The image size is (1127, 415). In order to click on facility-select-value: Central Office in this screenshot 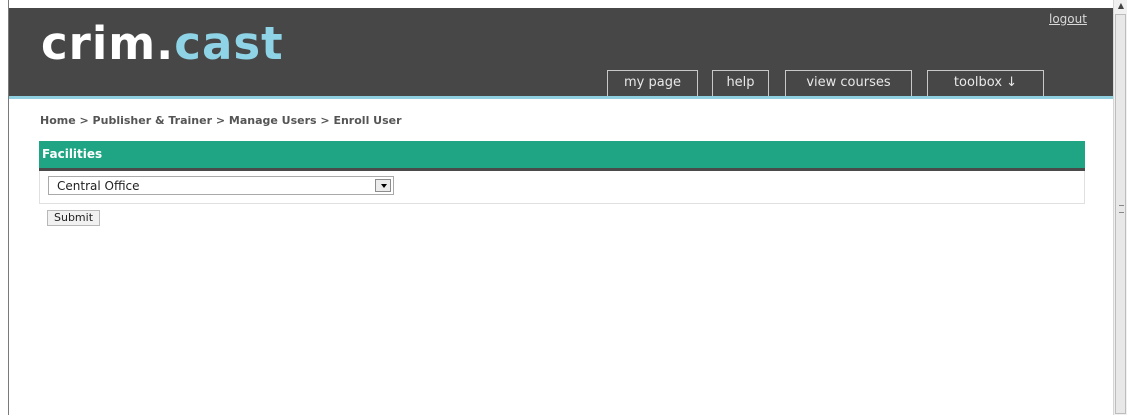, I will do `click(98, 186)`.